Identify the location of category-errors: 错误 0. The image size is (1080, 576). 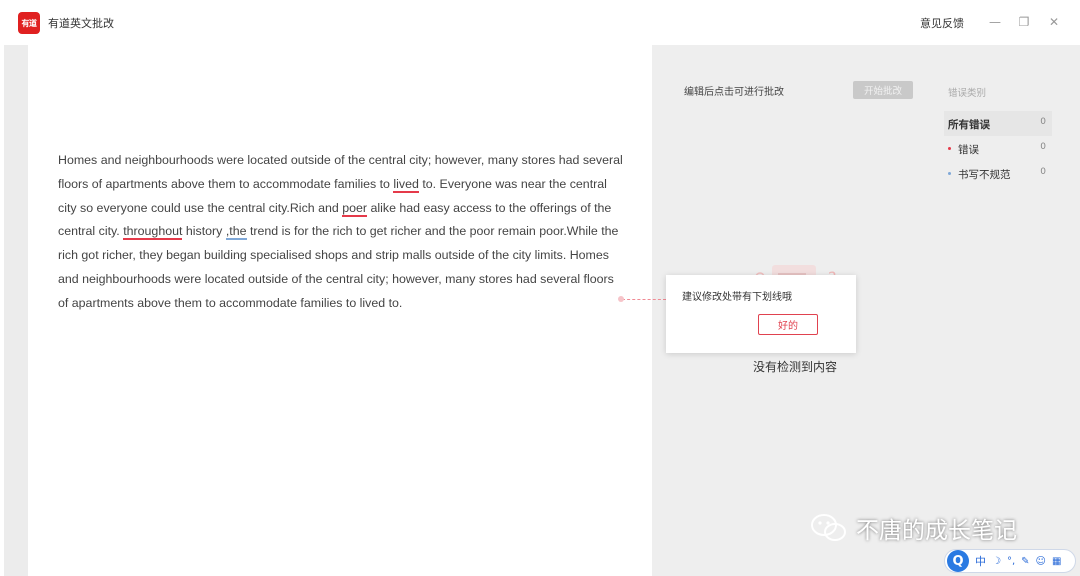
(998, 148).